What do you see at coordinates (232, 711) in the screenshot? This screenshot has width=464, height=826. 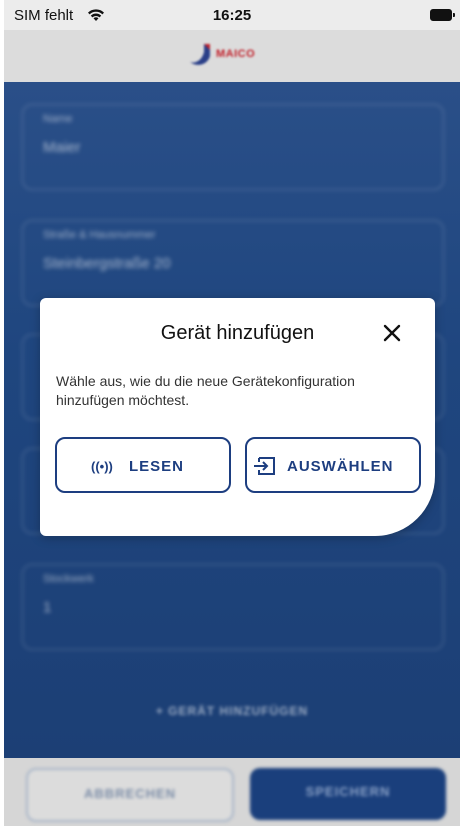 I see `add-device-link: + GERÄT HINZUFÜGEN` at bounding box center [232, 711].